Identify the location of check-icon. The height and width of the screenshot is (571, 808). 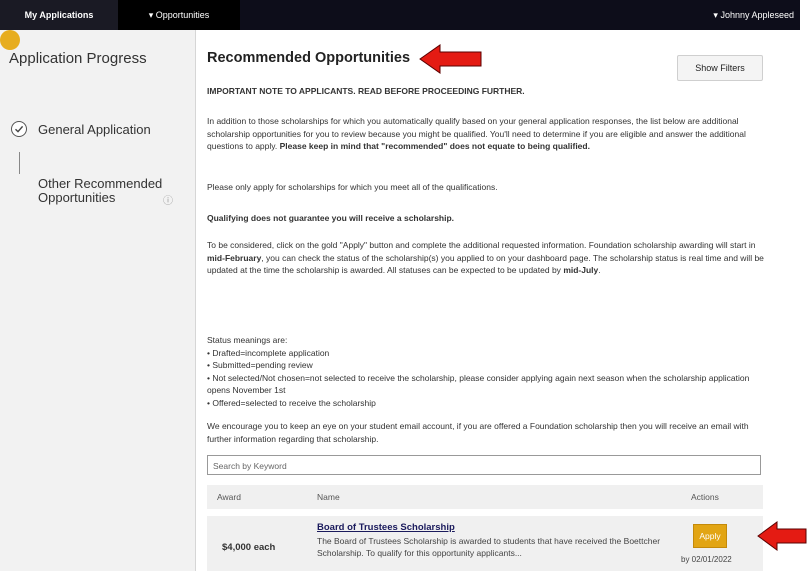
(19, 129).